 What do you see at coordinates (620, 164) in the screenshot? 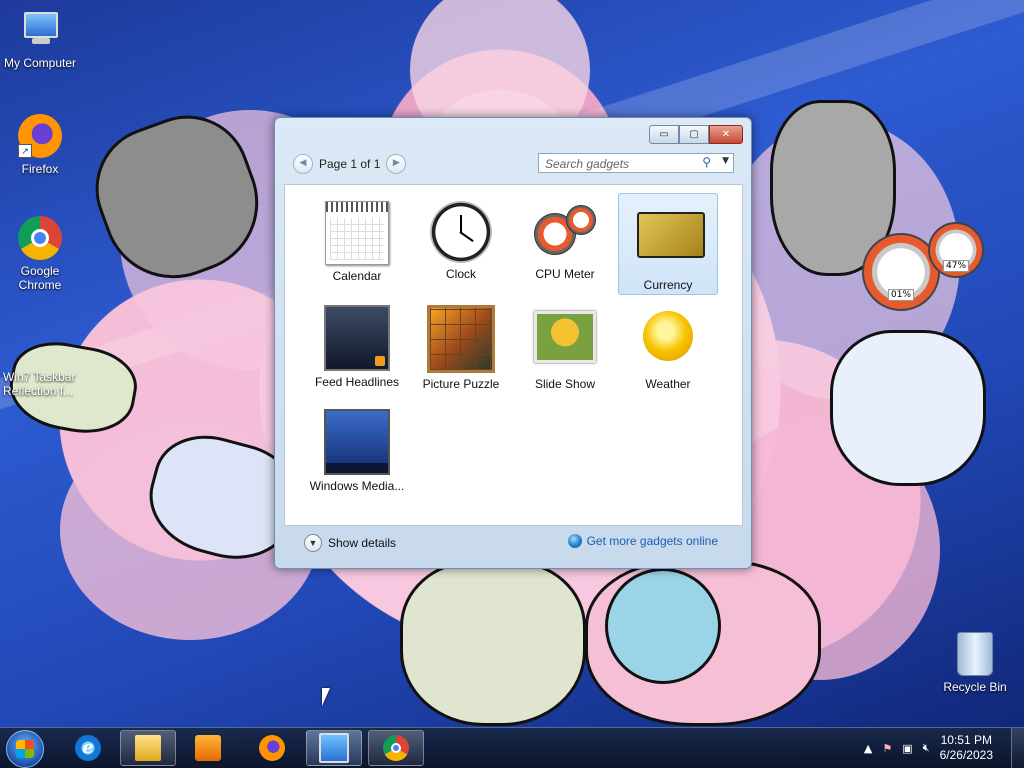
I see `search-input` at bounding box center [620, 164].